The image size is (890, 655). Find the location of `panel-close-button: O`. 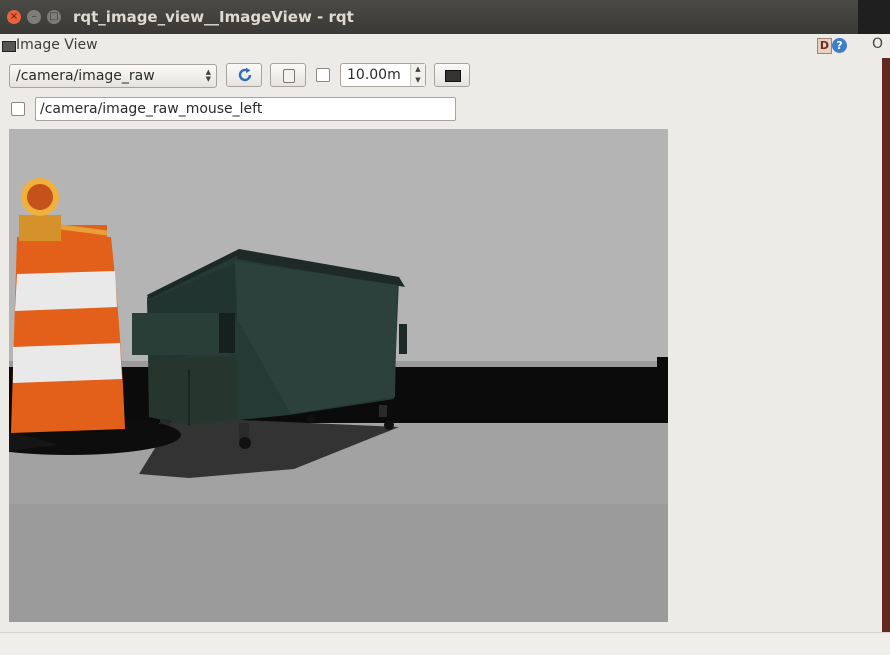

panel-close-button: O is located at coordinates (877, 44).